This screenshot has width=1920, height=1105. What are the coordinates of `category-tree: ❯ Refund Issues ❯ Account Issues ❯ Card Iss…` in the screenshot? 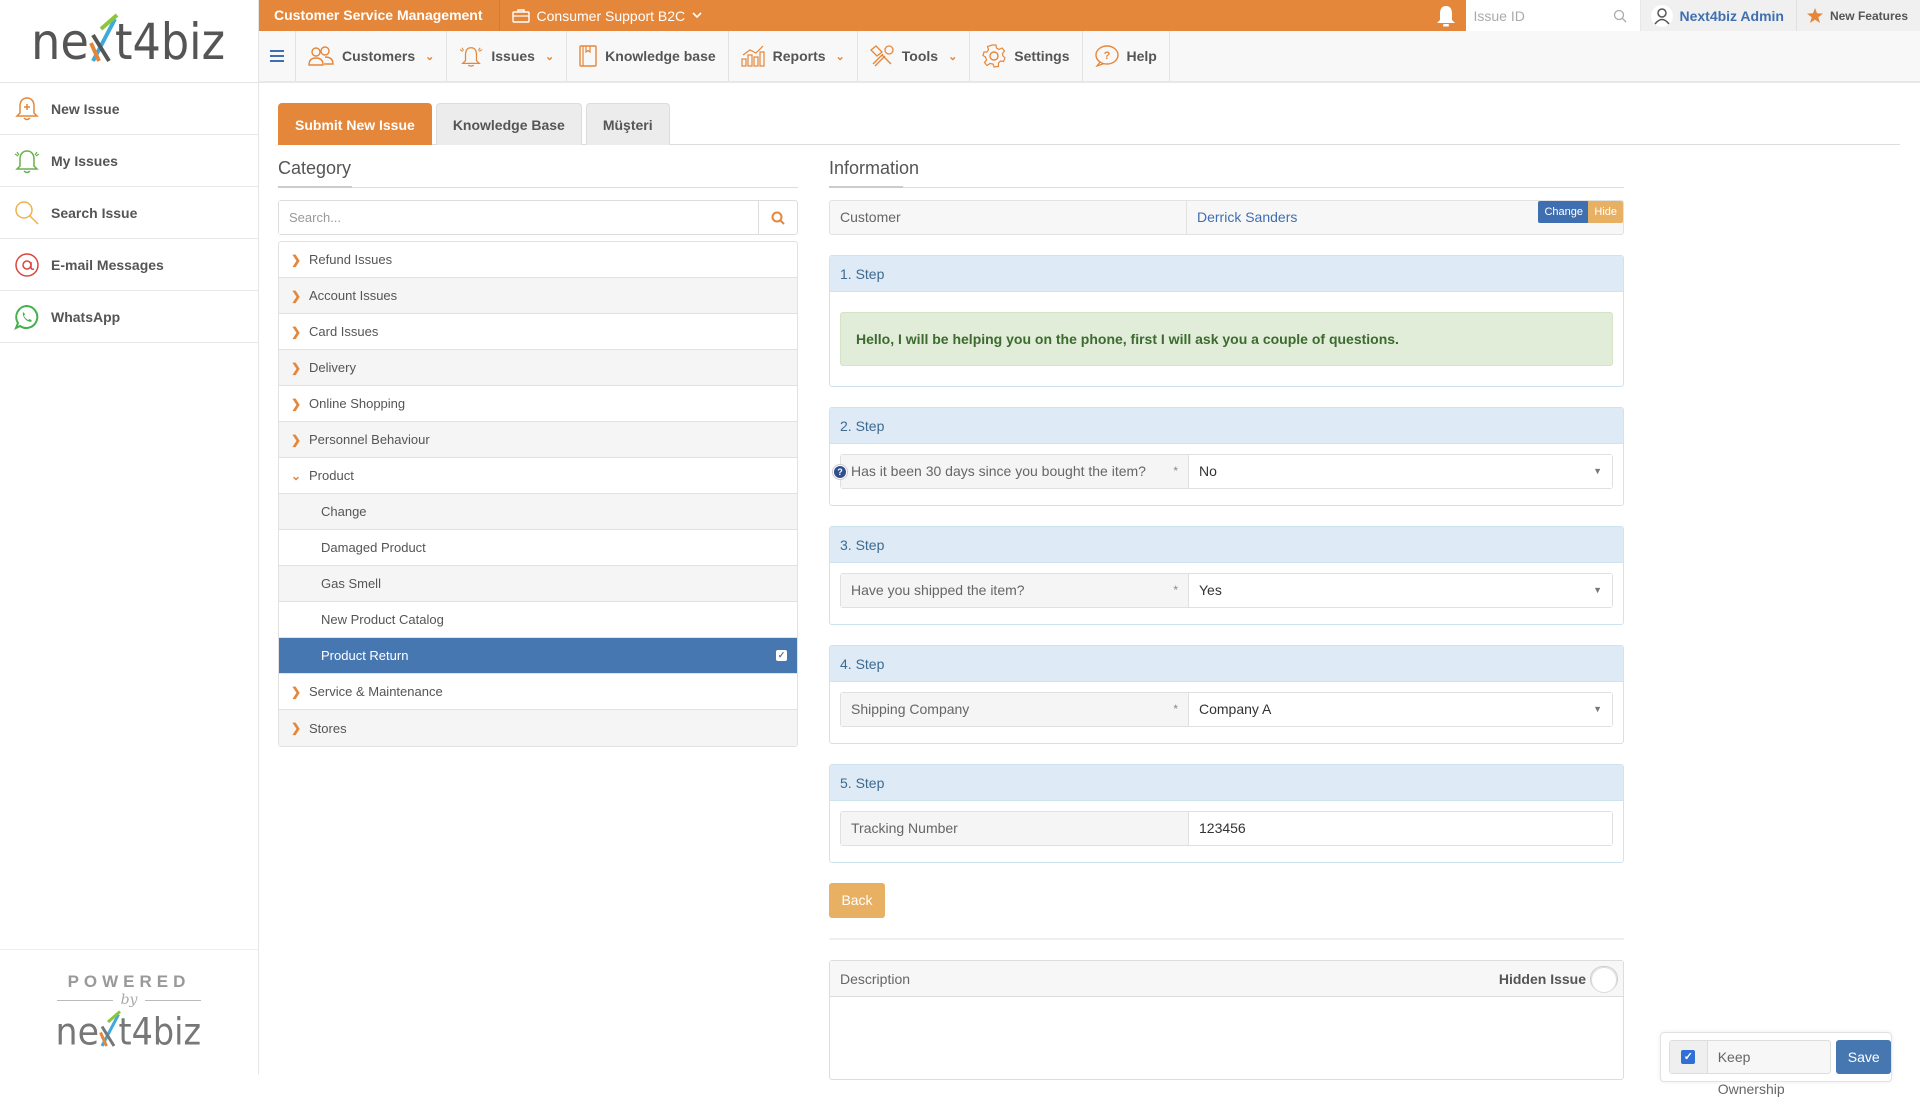 It's located at (538, 494).